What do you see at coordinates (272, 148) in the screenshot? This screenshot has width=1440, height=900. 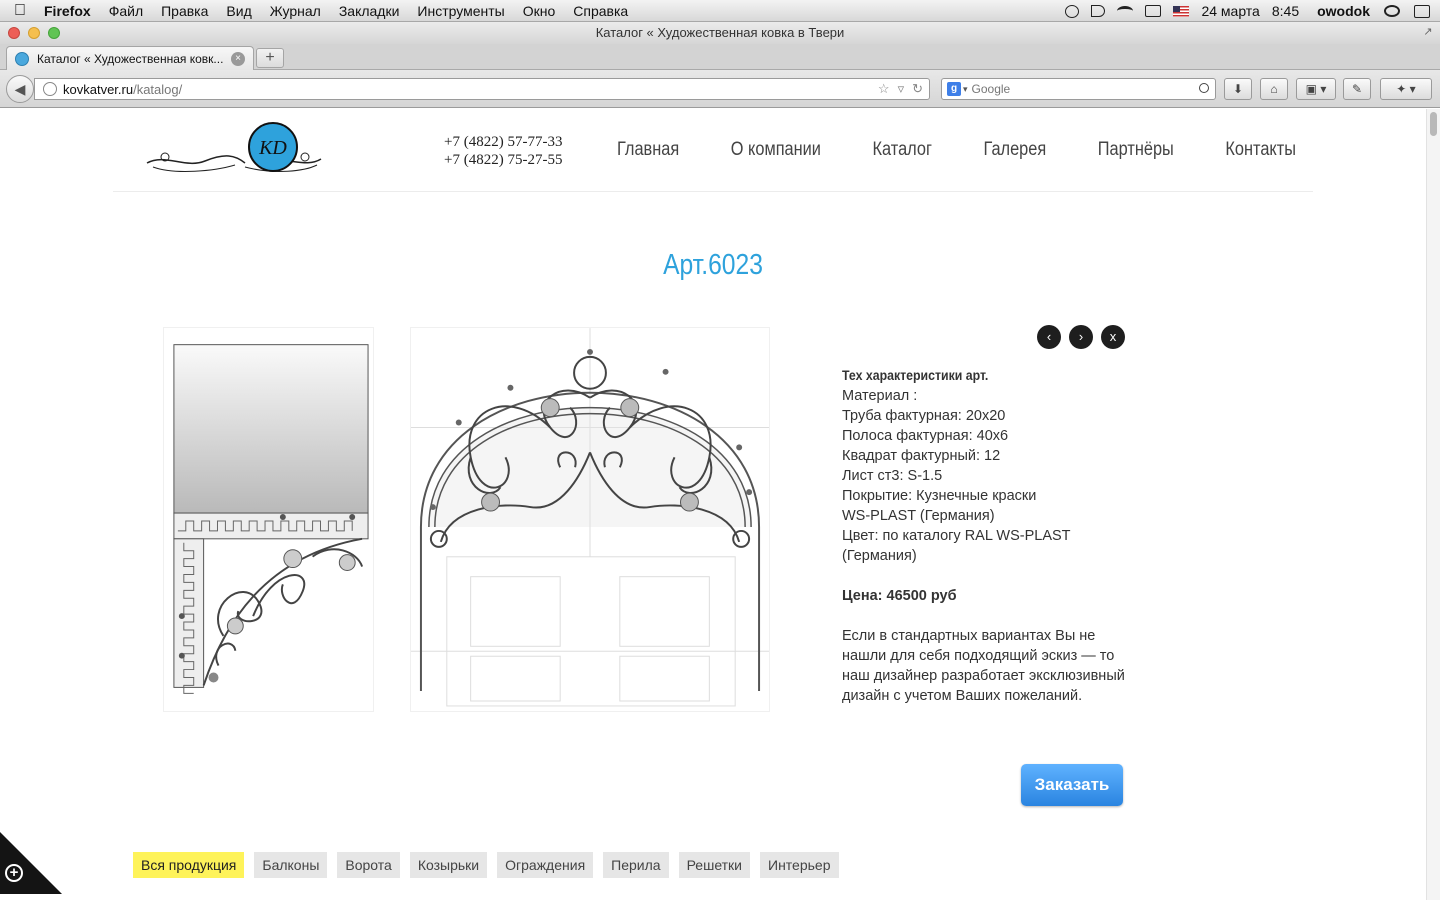 I see `logo-text: KD` at bounding box center [272, 148].